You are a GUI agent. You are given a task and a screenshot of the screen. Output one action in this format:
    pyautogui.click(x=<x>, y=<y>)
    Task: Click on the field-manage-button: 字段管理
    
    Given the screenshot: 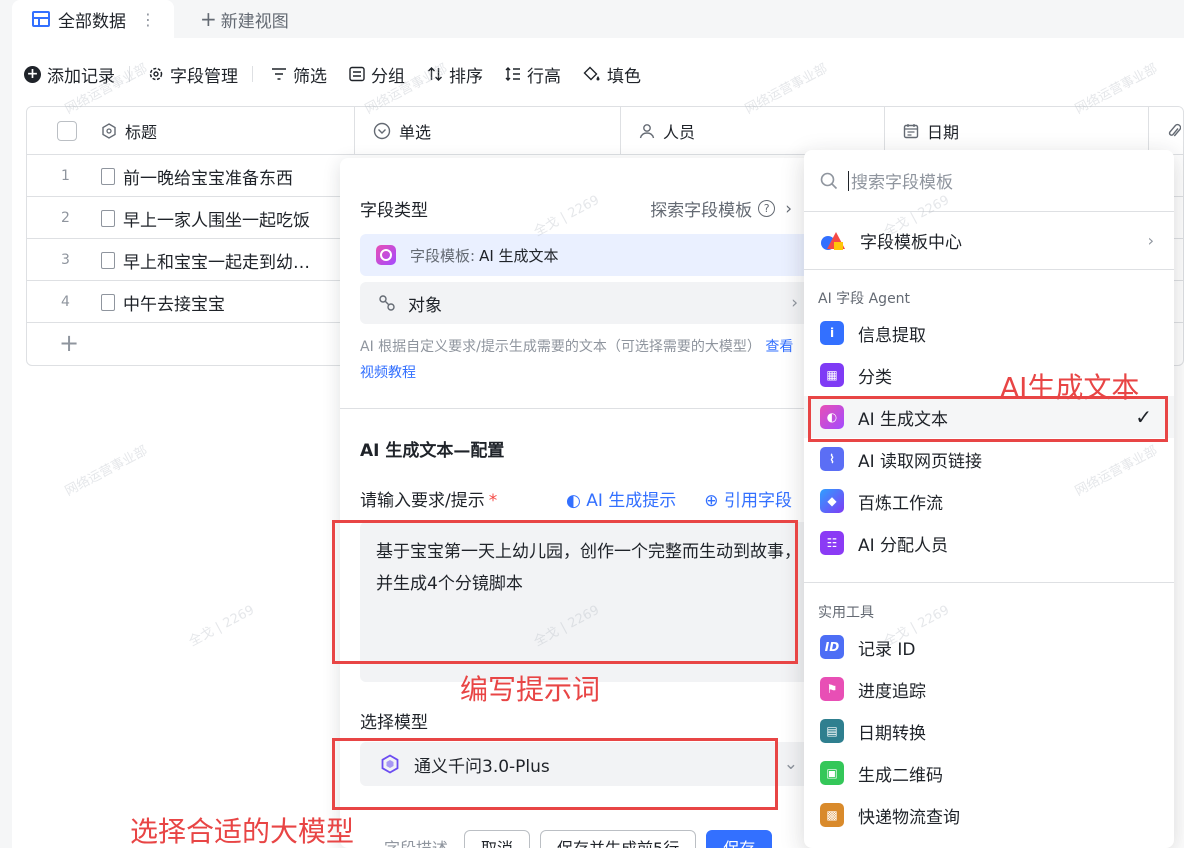 What is the action you would take?
    pyautogui.click(x=193, y=74)
    